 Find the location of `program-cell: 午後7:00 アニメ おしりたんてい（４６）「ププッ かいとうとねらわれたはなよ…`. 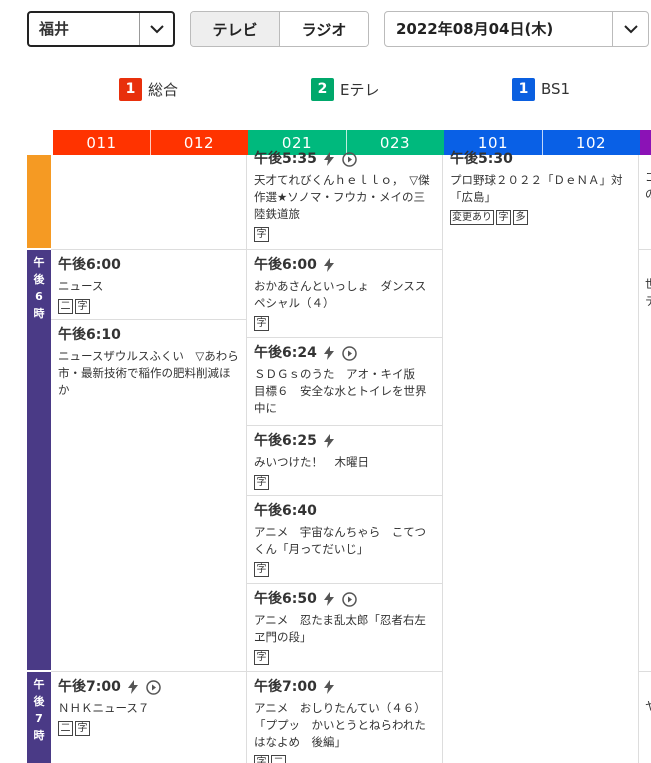

program-cell: 午後7:00 アニメ おしりたんてい（４６）「ププッ かいとうとねらわれたはなよ… is located at coordinates (344, 717).